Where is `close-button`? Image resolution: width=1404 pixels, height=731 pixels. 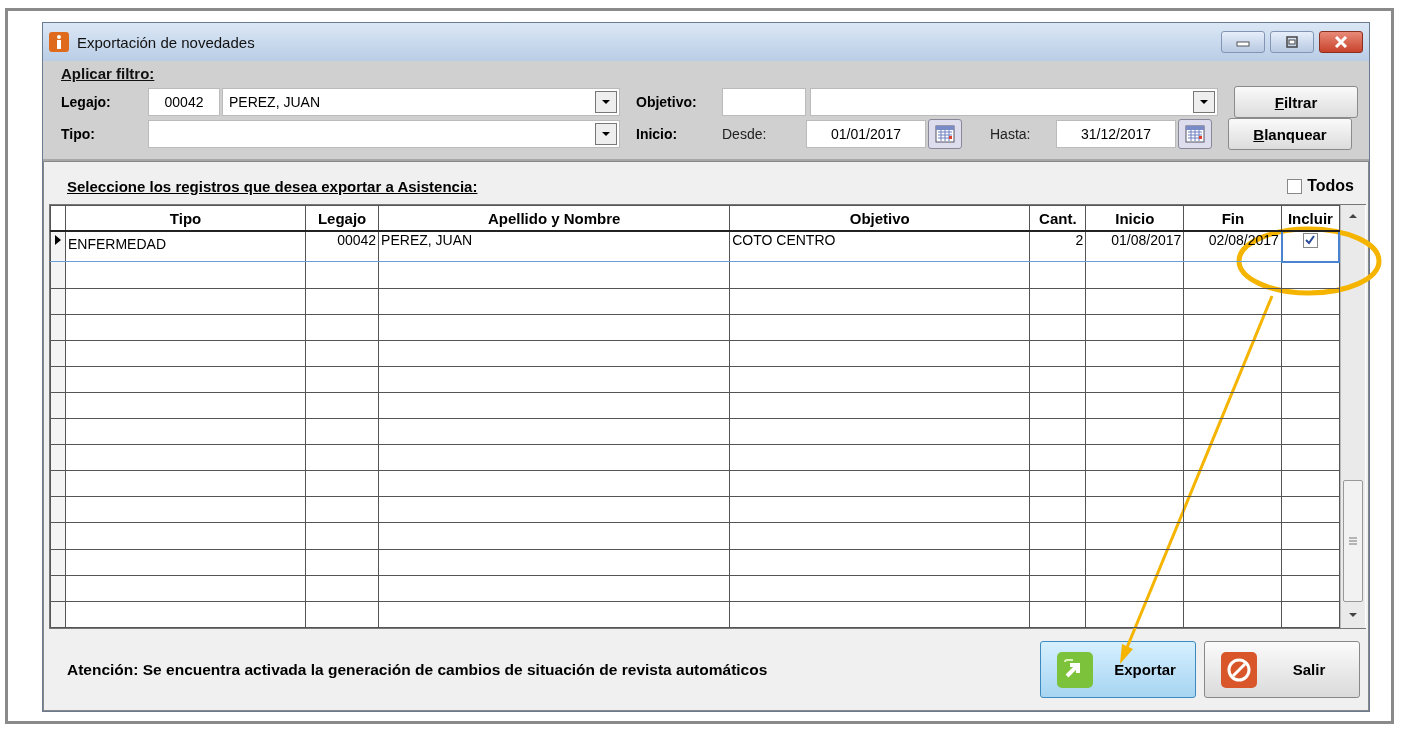 close-button is located at coordinates (1341, 42).